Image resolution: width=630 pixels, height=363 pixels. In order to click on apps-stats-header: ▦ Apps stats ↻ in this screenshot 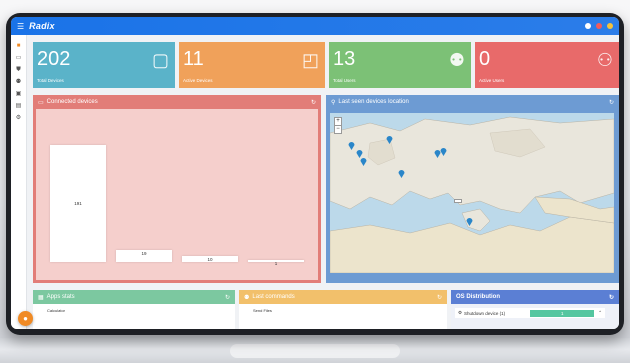, I will do `click(134, 297)`.